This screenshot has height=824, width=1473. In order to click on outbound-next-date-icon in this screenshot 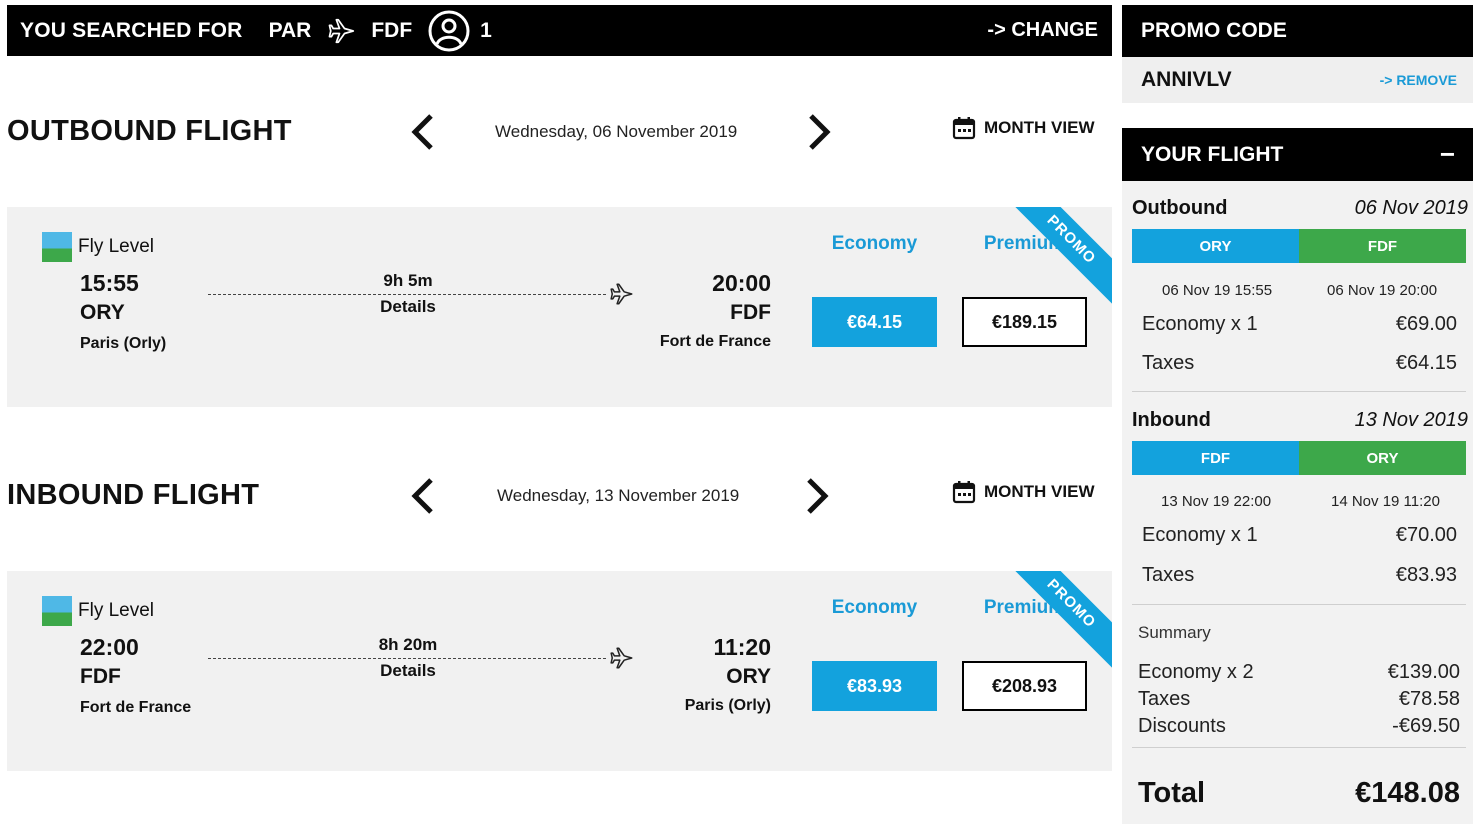, I will do `click(820, 132)`.